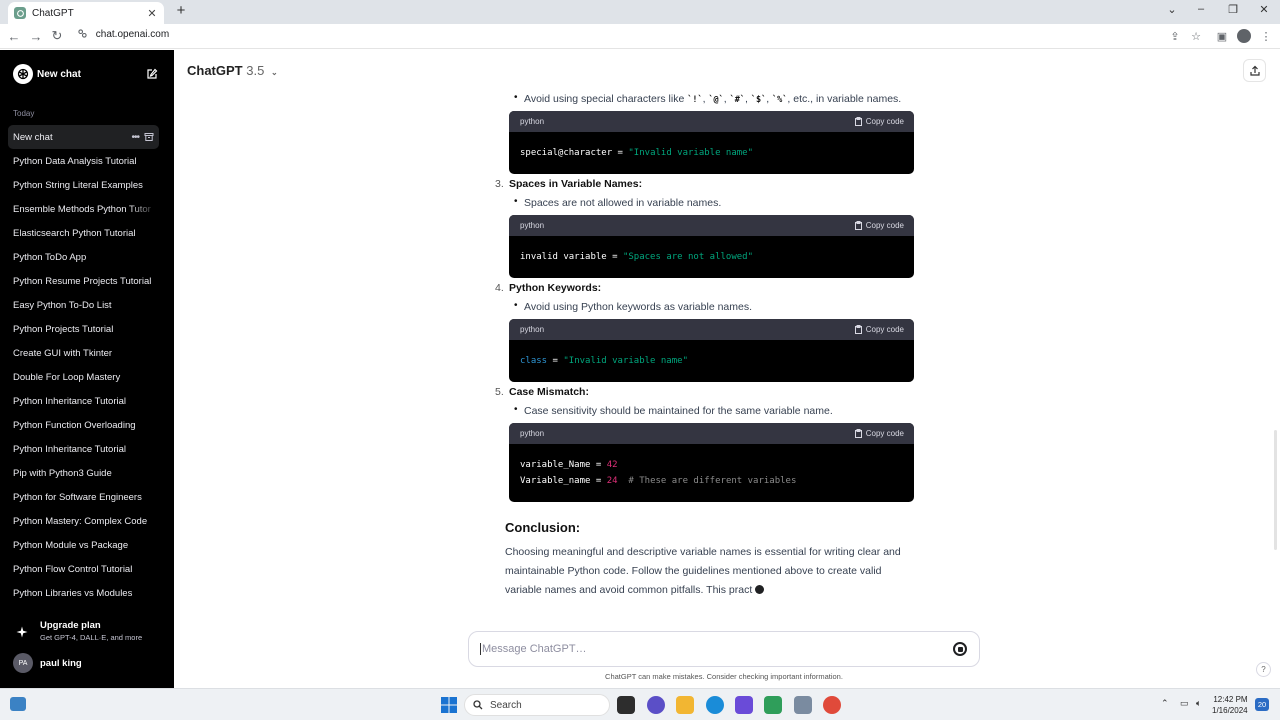  What do you see at coordinates (83, 305) in the screenshot?
I see `sidebar-item: Easy Python To-Do List` at bounding box center [83, 305].